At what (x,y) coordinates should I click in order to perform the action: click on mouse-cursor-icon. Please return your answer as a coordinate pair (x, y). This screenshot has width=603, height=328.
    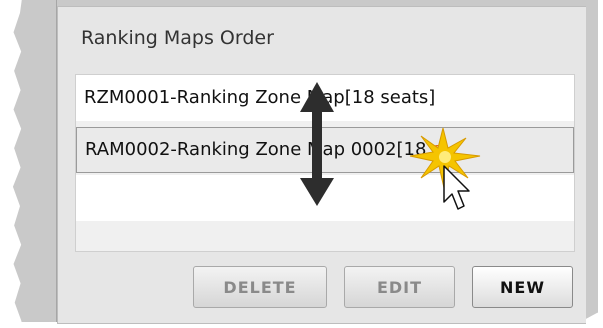
    Looking at the image, I should click on (456, 187).